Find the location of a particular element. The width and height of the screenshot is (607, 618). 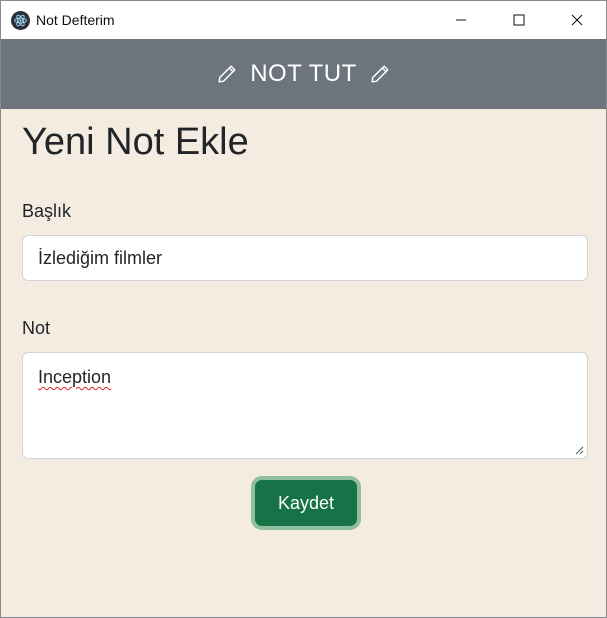

resize-grip-icon is located at coordinates (579, 450).